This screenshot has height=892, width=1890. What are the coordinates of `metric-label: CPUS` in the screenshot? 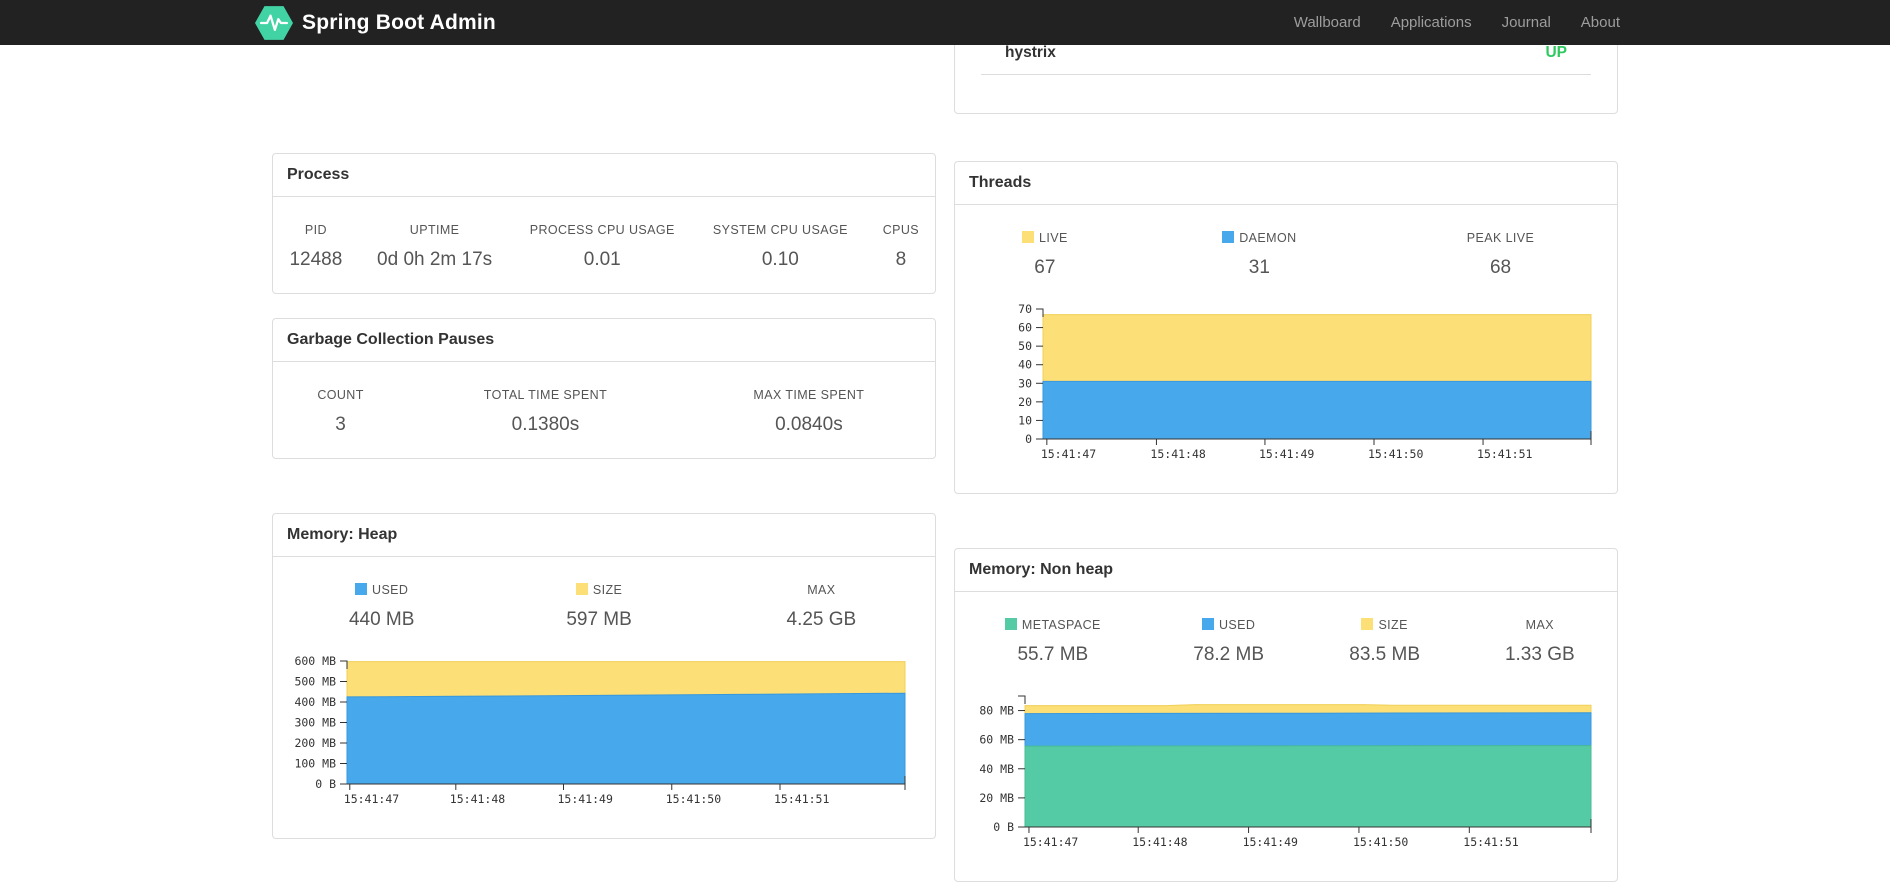 It's located at (901, 230).